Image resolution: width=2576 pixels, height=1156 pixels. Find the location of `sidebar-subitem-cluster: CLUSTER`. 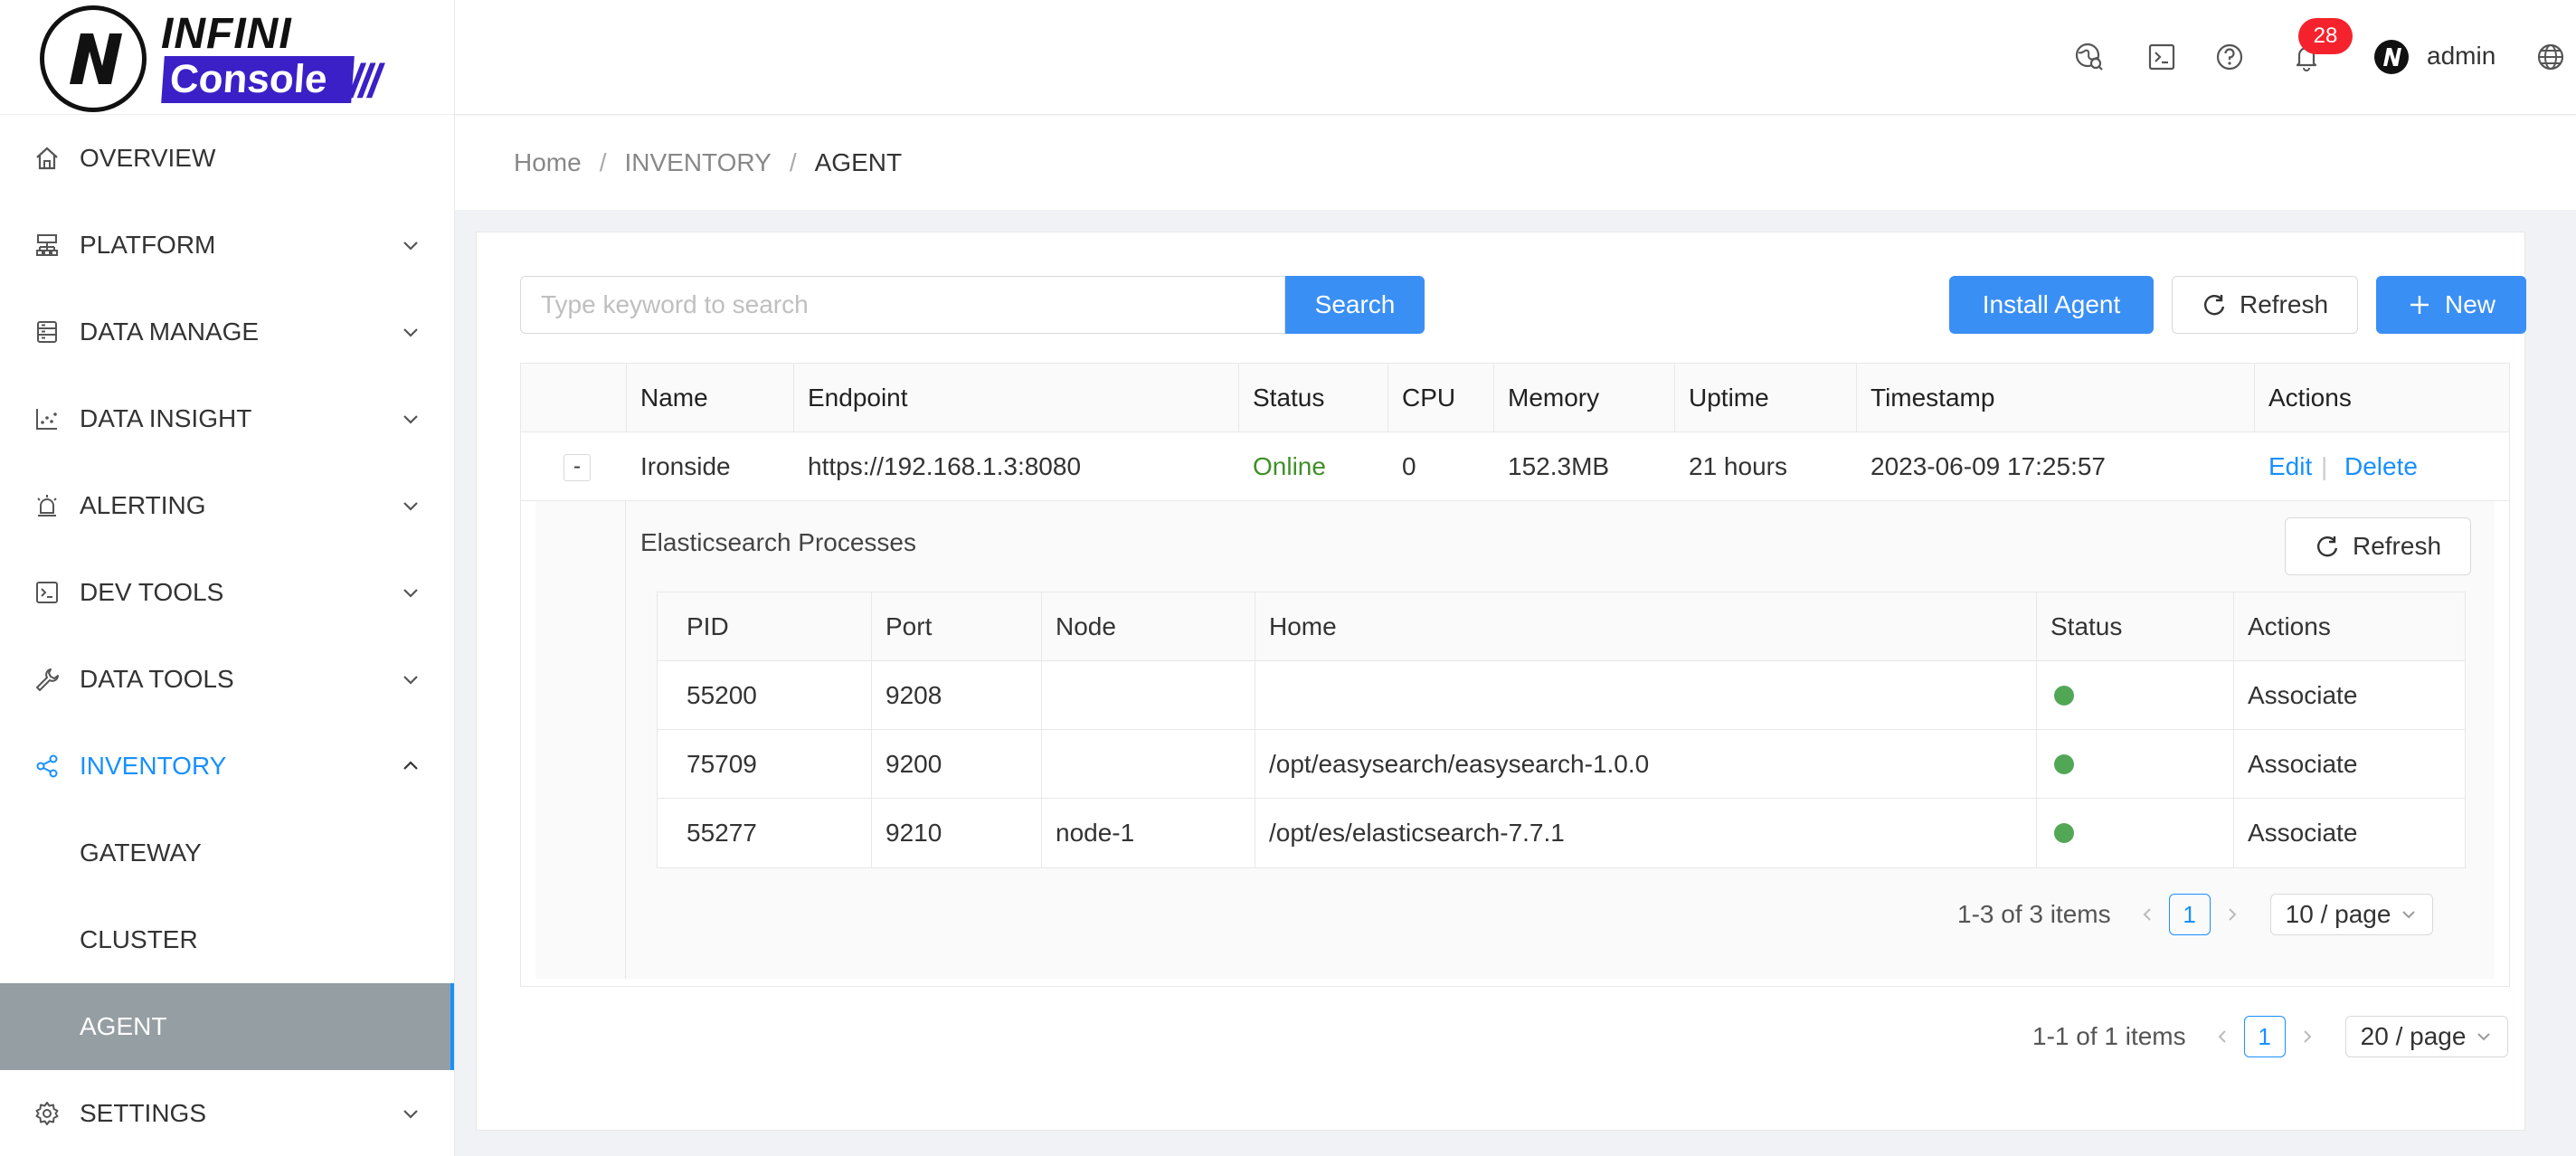

sidebar-subitem-cluster: CLUSTER is located at coordinates (227, 939).